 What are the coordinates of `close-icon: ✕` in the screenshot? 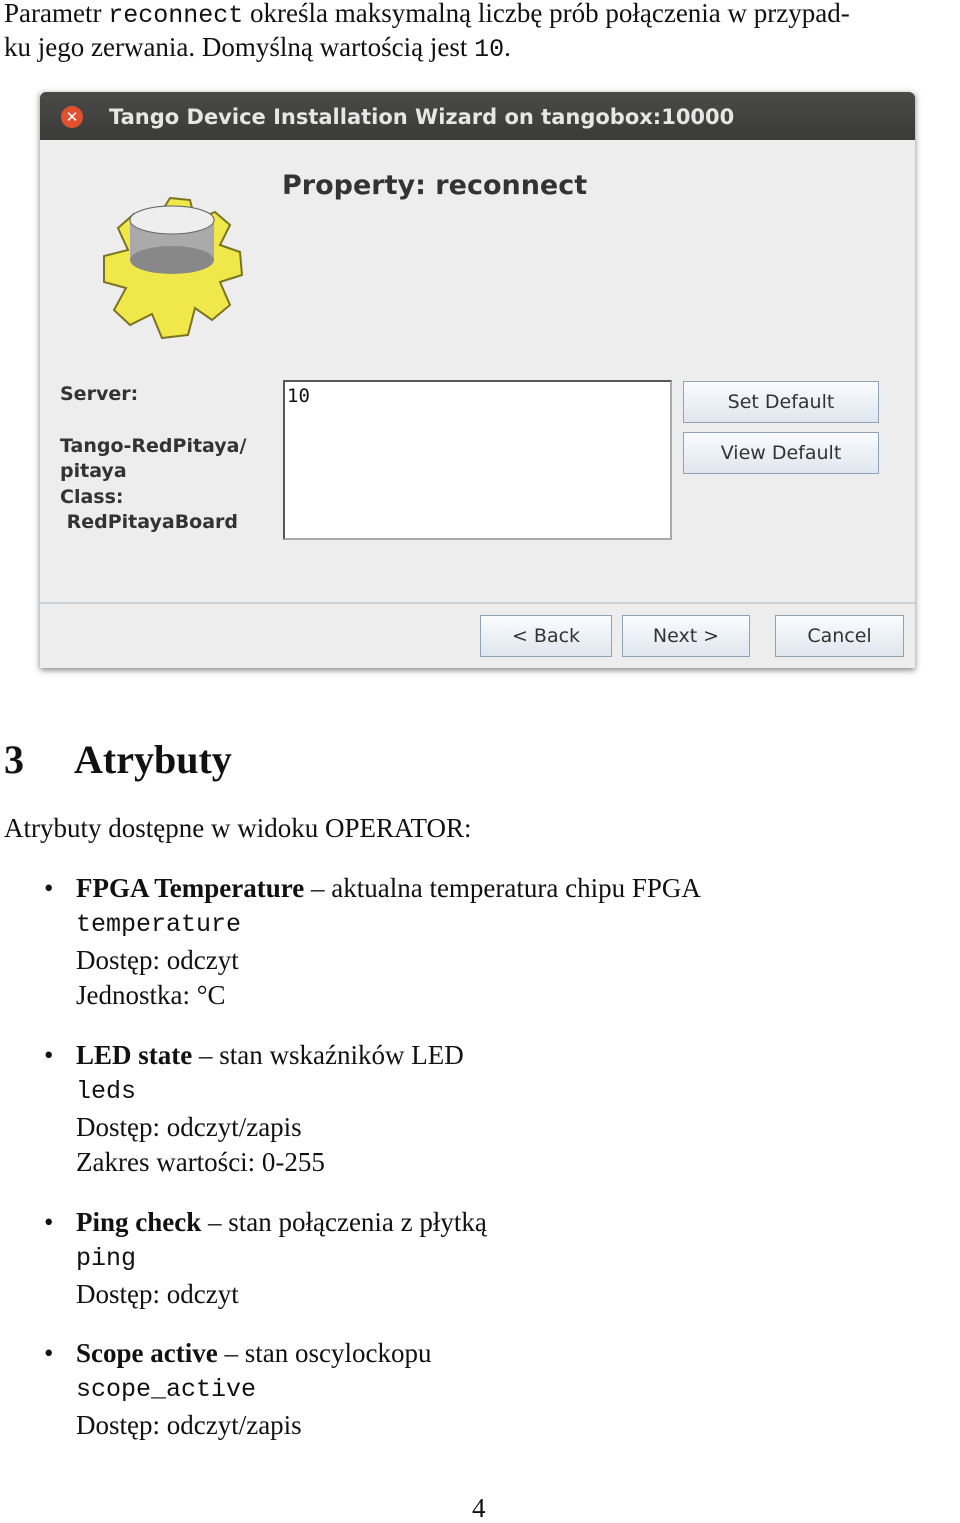 It's located at (72, 117).